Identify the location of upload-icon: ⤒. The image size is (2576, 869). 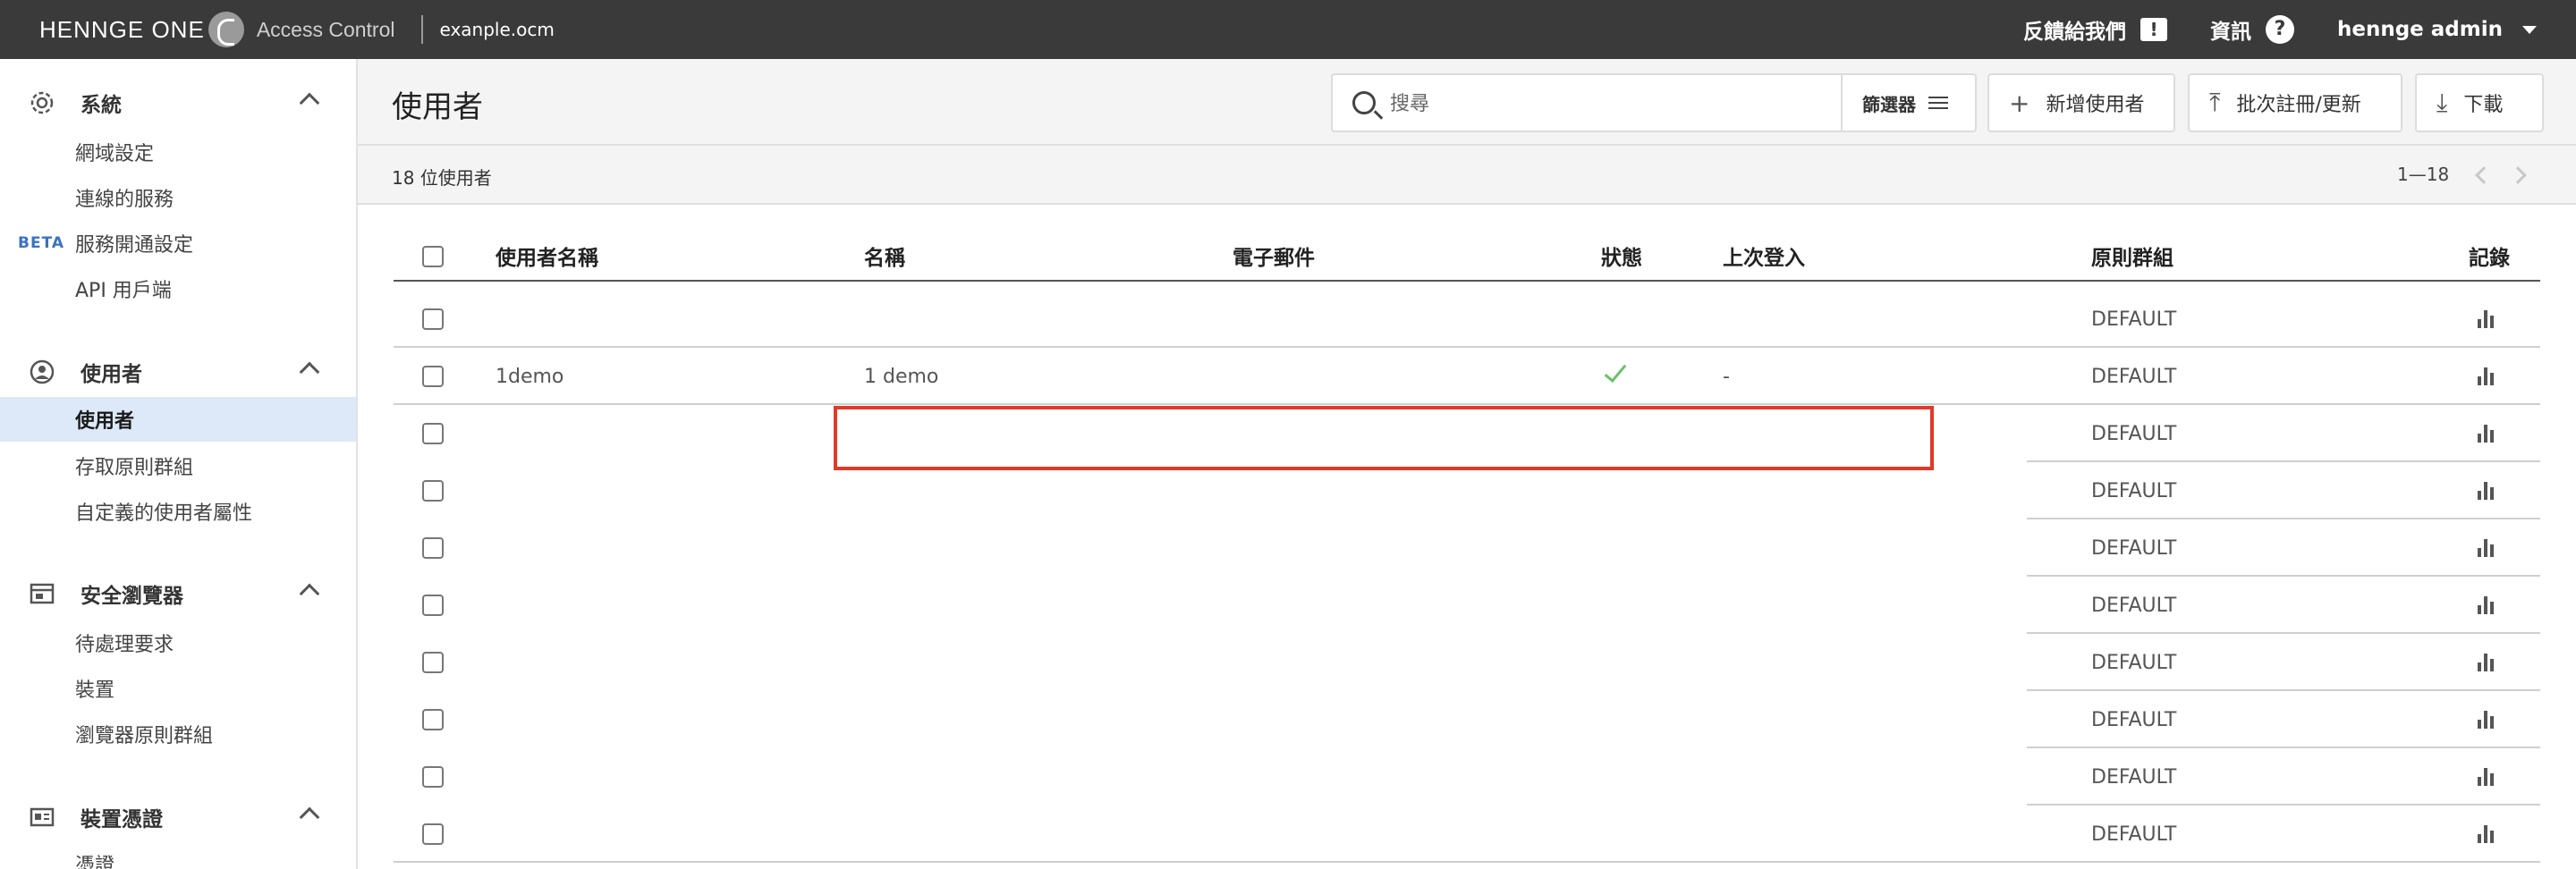
(2215, 102).